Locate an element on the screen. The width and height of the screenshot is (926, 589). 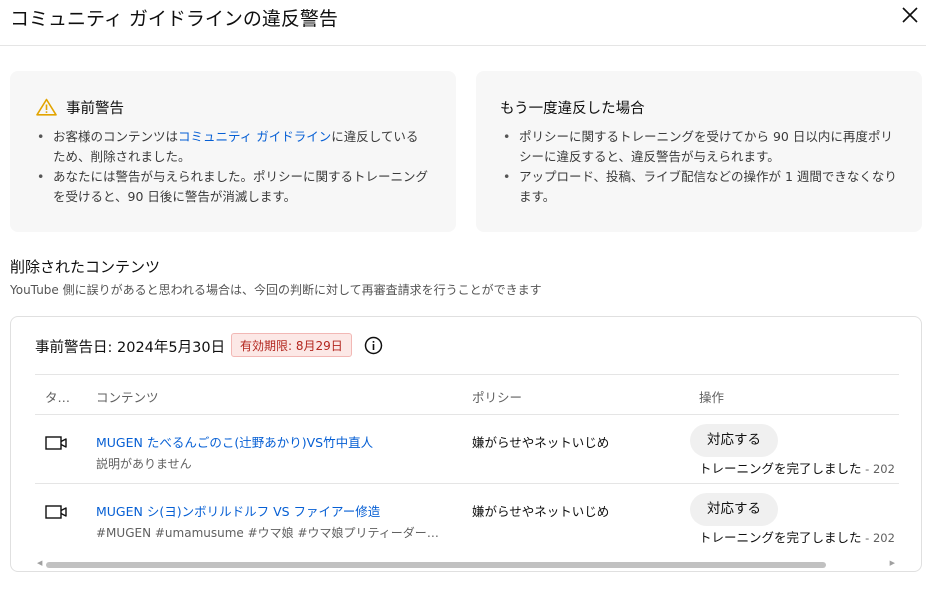
column-policy: ポリシー is located at coordinates (497, 396).